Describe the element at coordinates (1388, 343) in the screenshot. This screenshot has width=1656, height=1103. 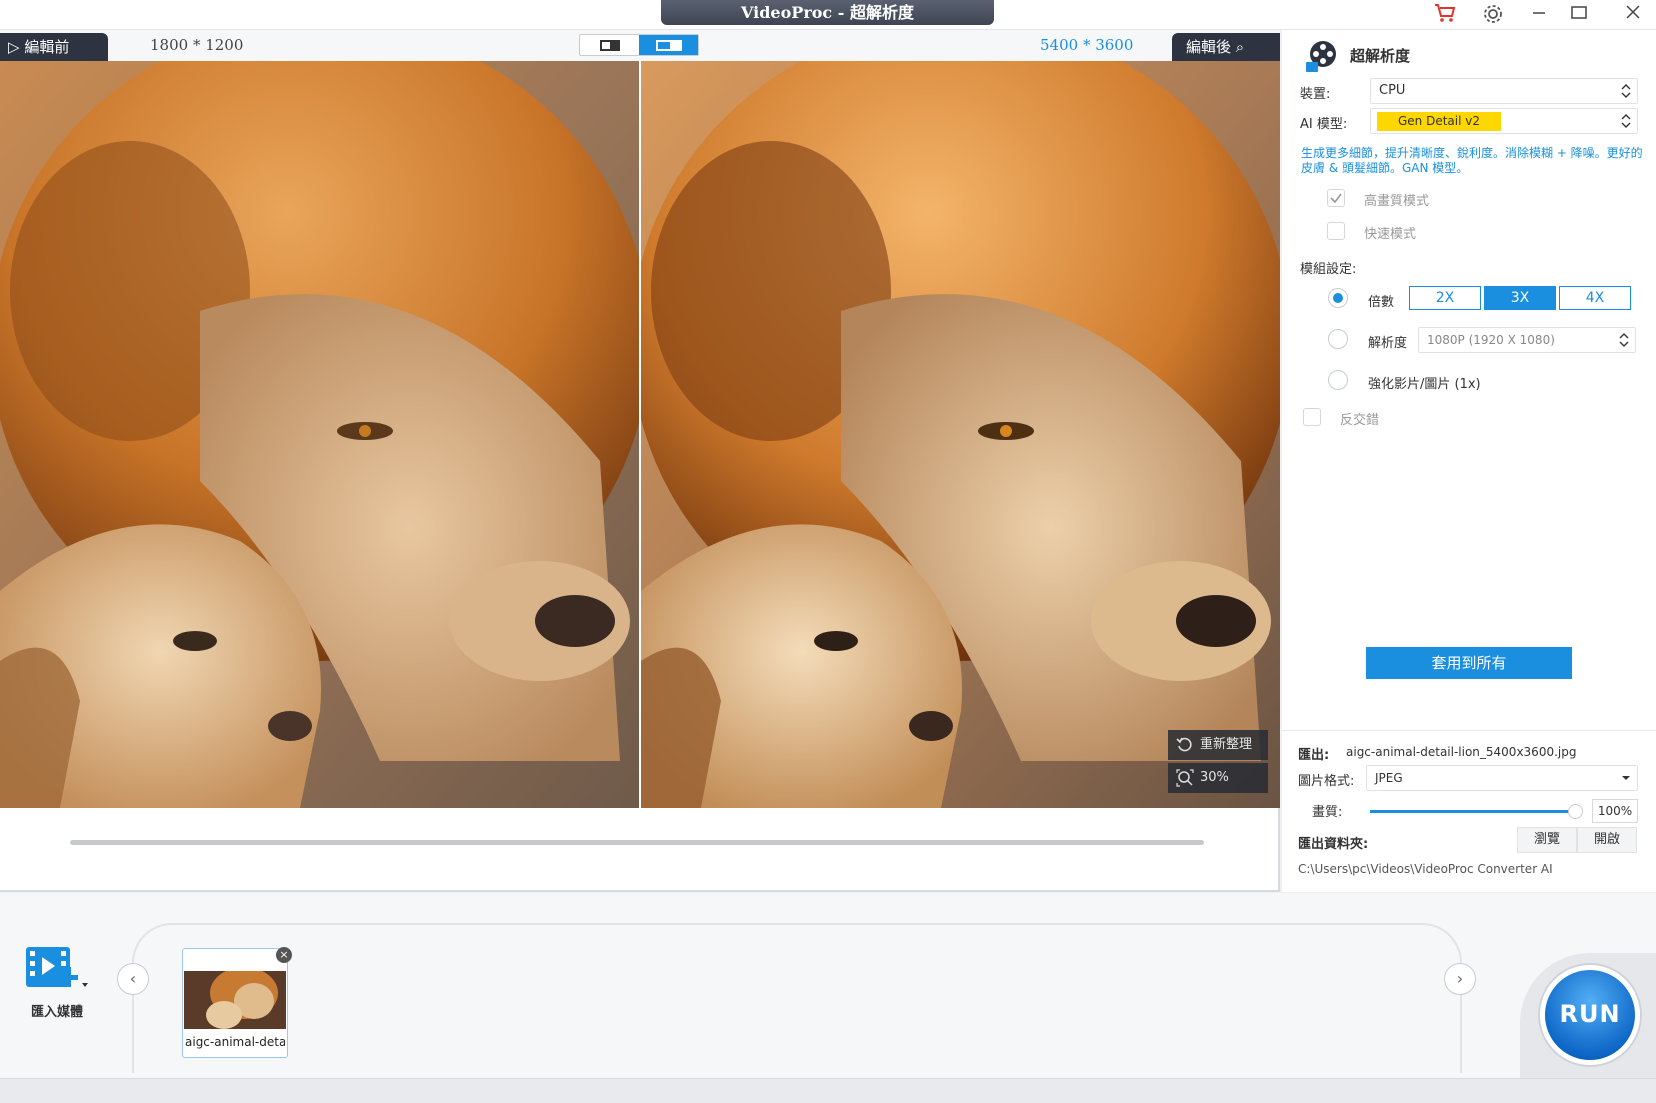
I see `resolution-label: 解析度` at that location.